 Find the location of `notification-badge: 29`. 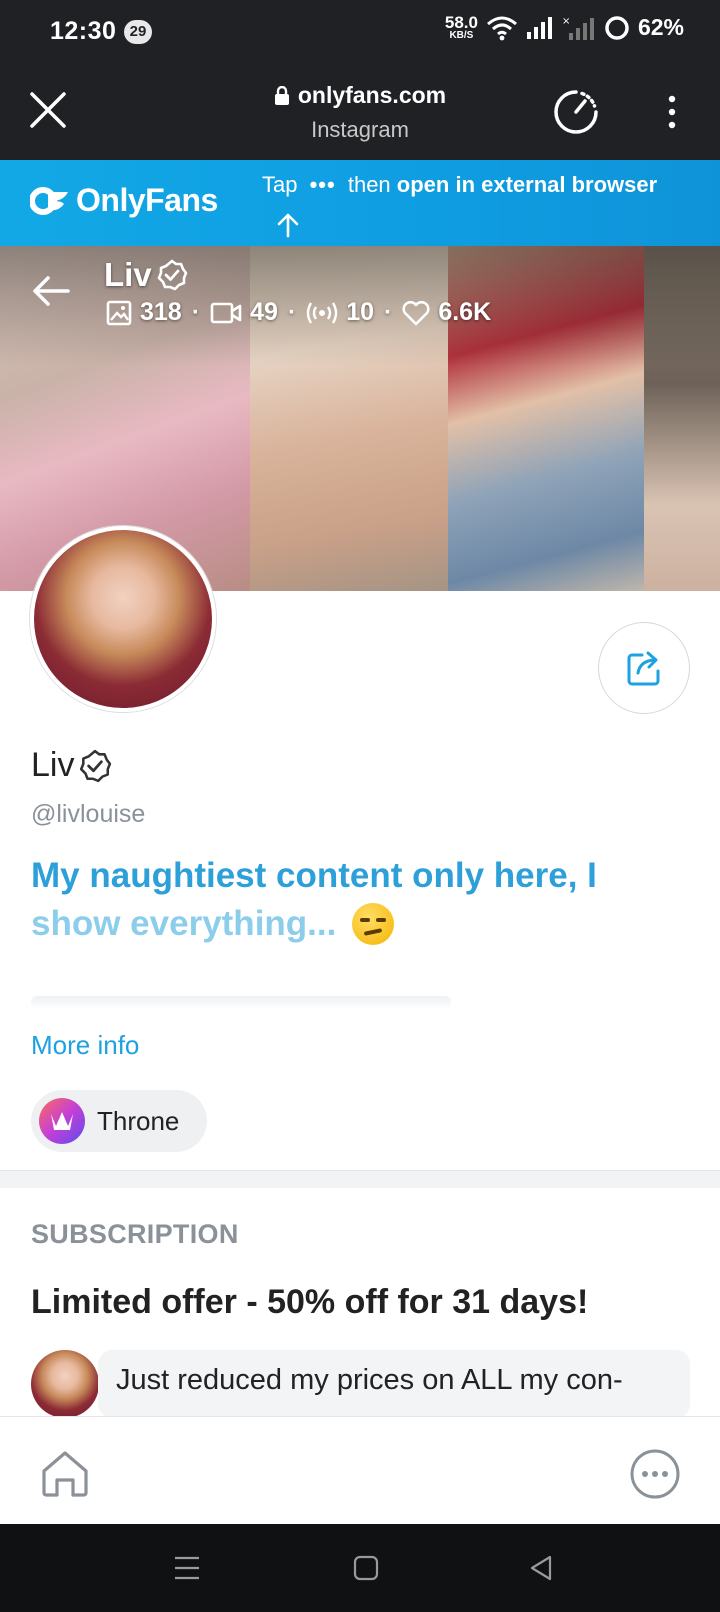

notification-badge: 29 is located at coordinates (138, 32).